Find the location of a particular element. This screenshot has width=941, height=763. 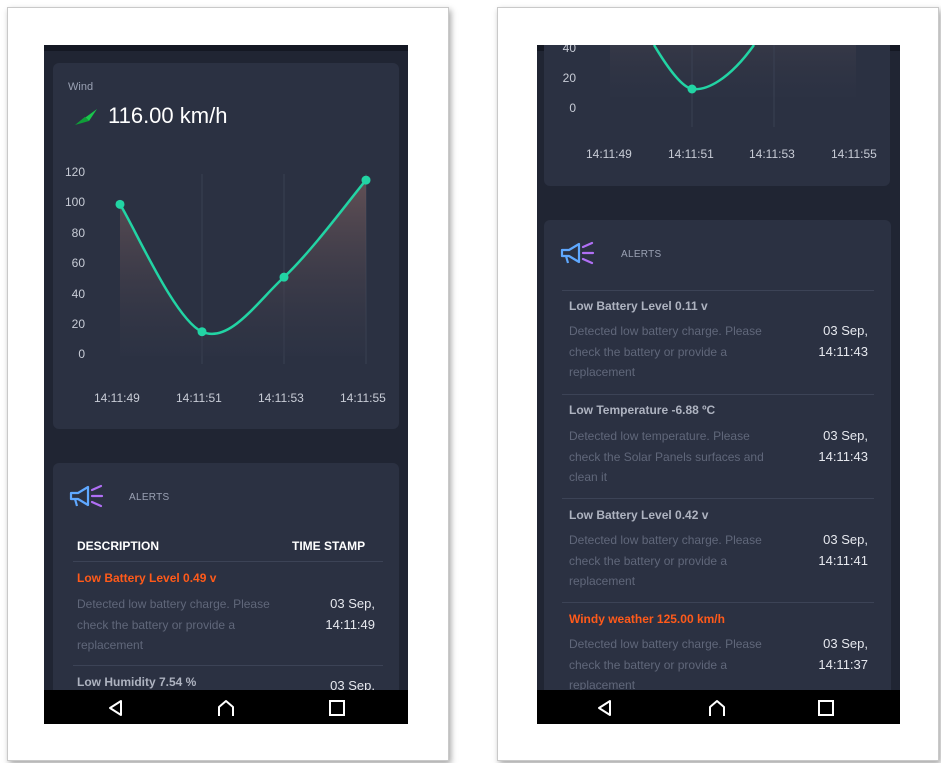

alert-time: 14:11:49 is located at coordinates (350, 624).